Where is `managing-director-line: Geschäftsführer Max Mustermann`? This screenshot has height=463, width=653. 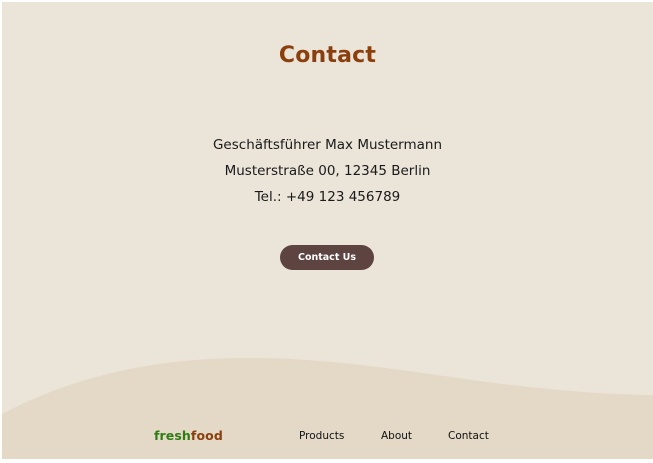
managing-director-line: Geschäftsführer Max Mustermann is located at coordinates (327, 145).